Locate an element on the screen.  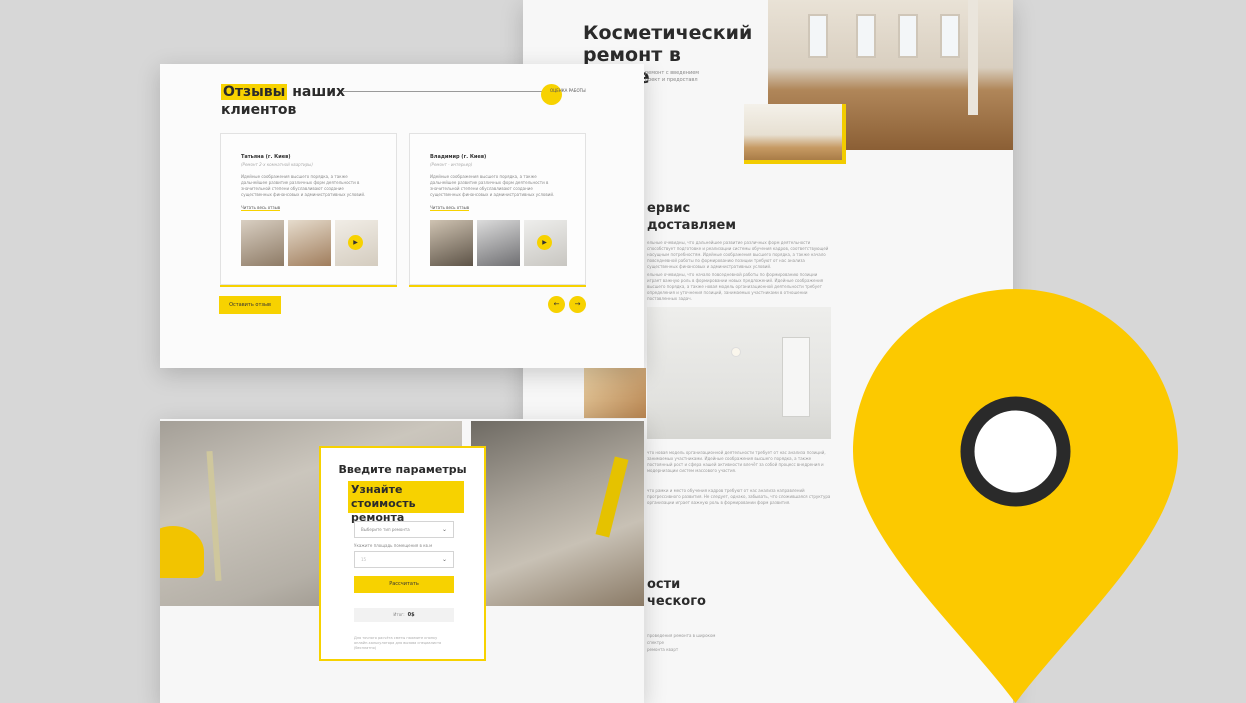
total-label: Итог: is located at coordinates (399, 614).